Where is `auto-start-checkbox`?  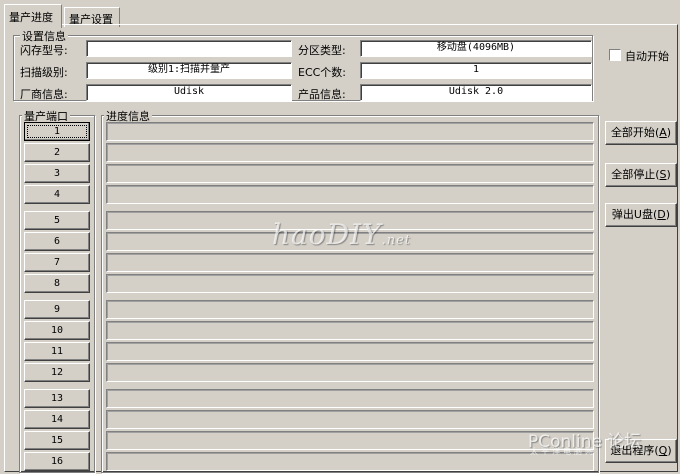
auto-start-checkbox is located at coordinates (615, 55).